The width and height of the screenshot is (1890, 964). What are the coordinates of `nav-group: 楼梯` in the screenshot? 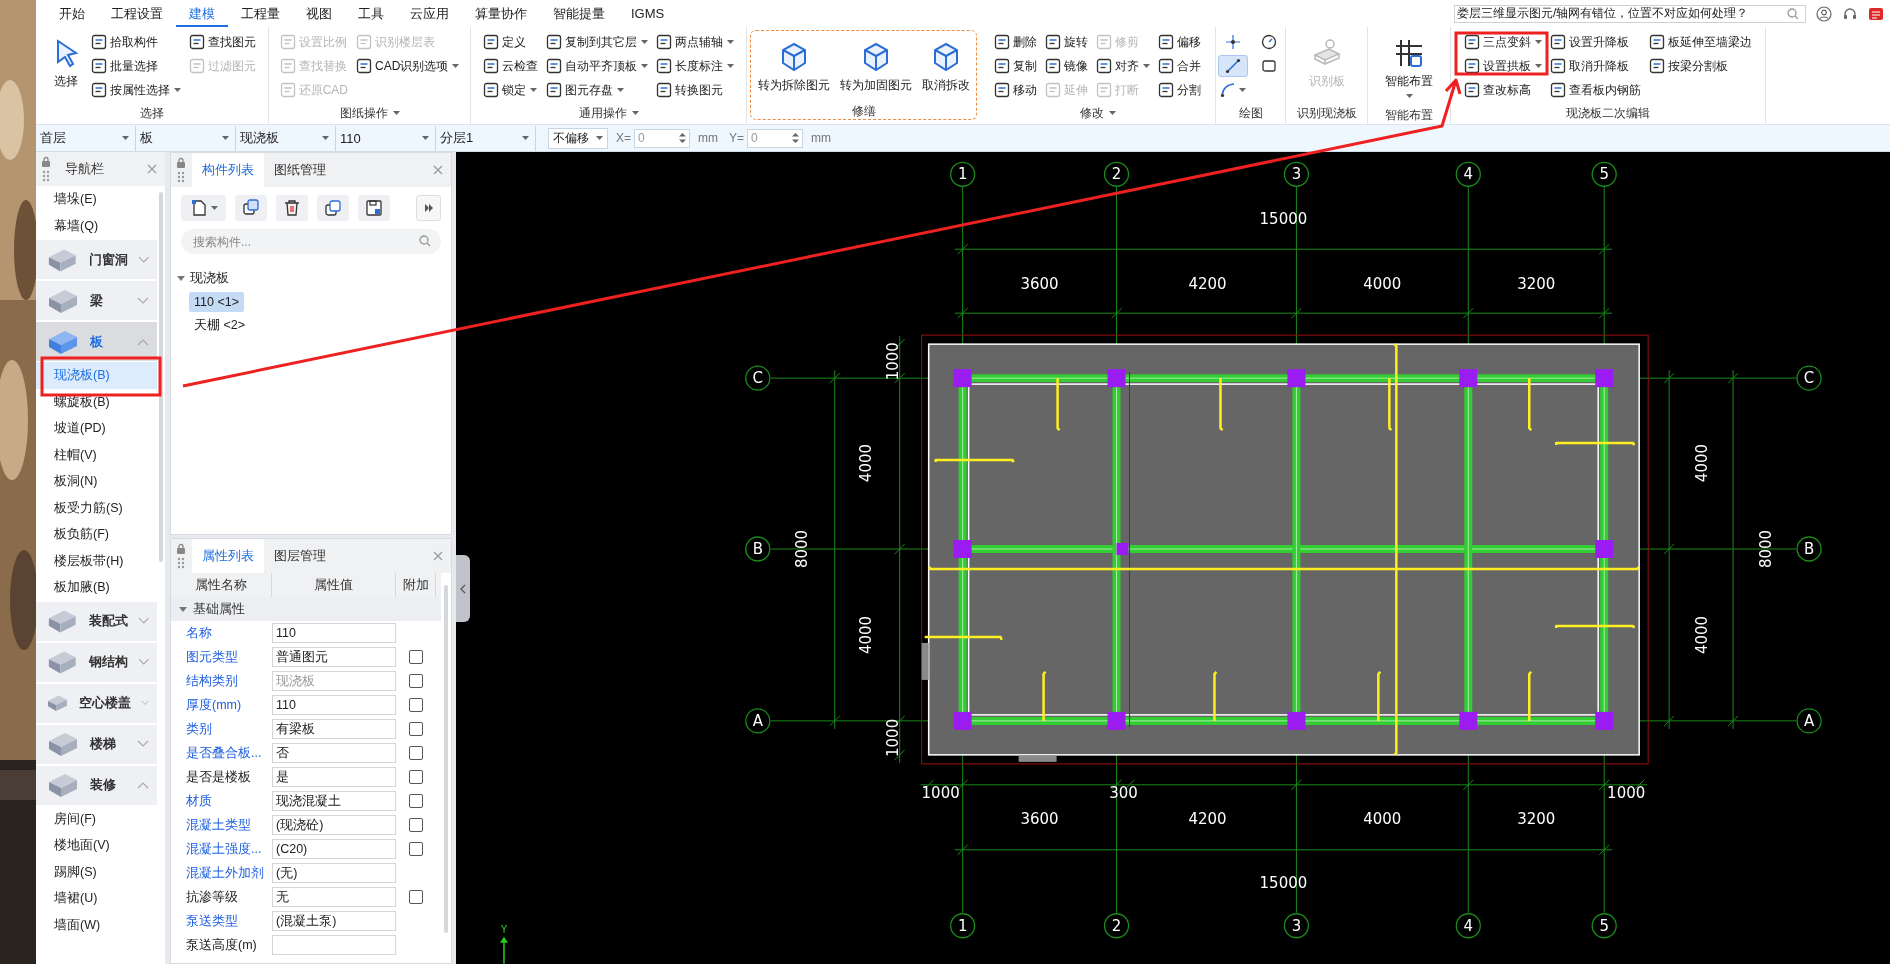 It's located at (96, 744).